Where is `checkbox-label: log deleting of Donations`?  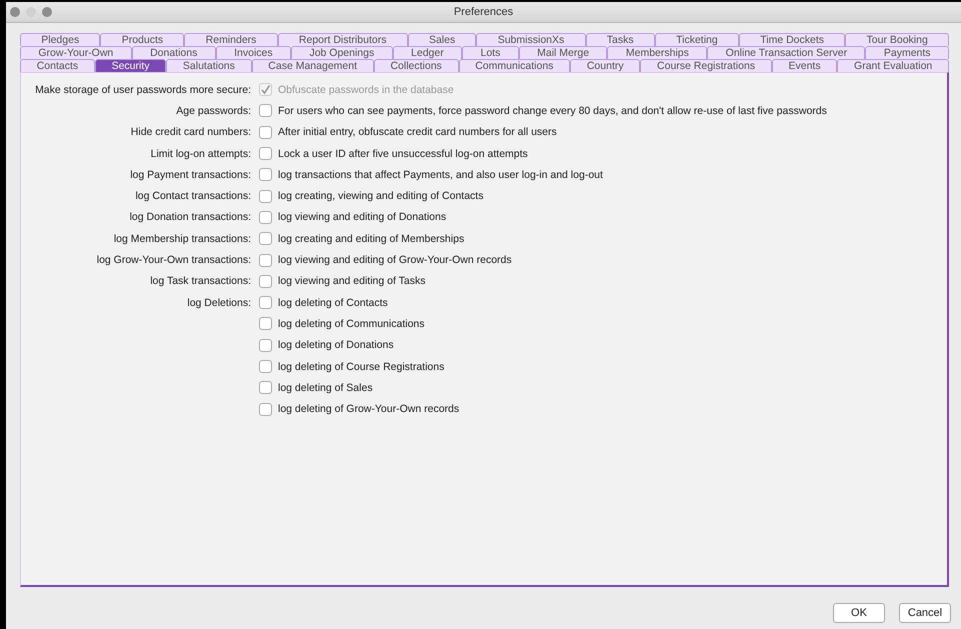
checkbox-label: log deleting of Donations is located at coordinates (336, 345).